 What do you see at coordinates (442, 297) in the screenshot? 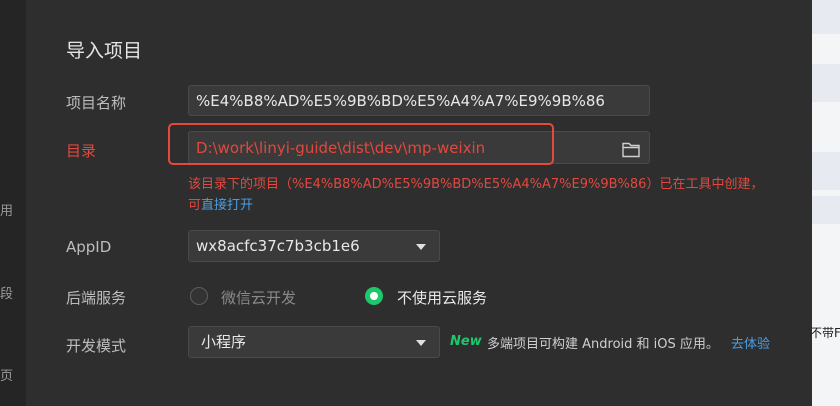
I see `radio-no-cloud-label: 不使用云服务` at bounding box center [442, 297].